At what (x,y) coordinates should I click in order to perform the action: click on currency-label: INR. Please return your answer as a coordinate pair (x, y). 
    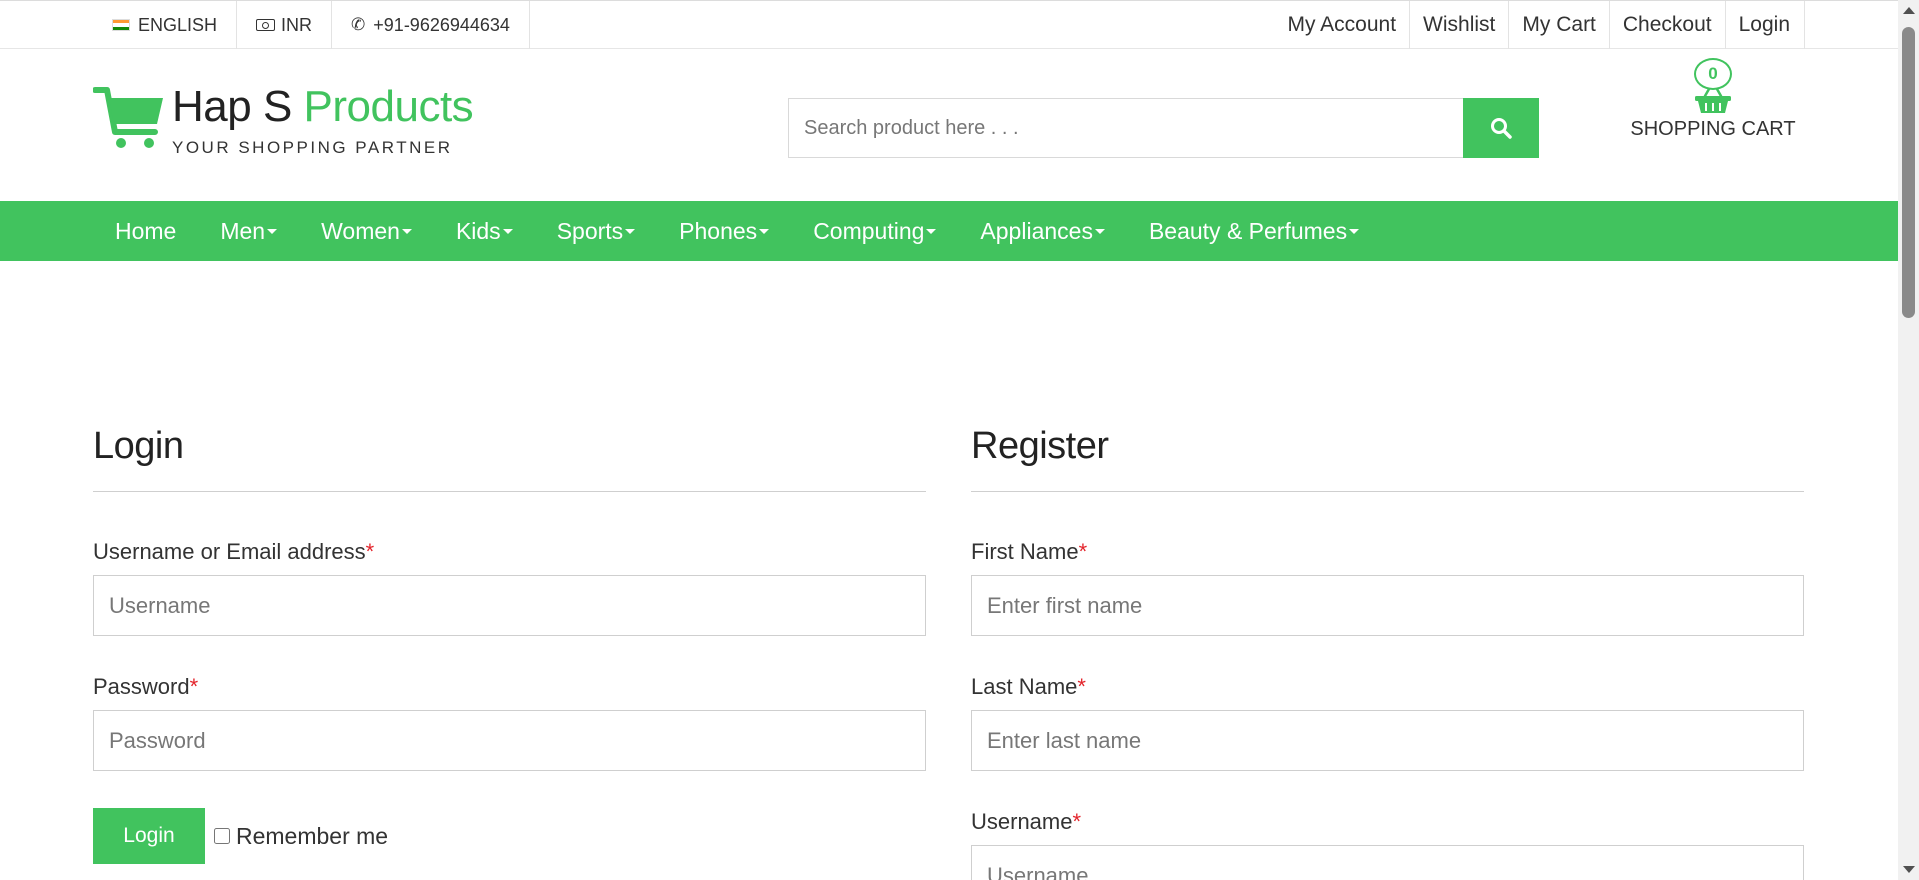
    Looking at the image, I should click on (297, 24).